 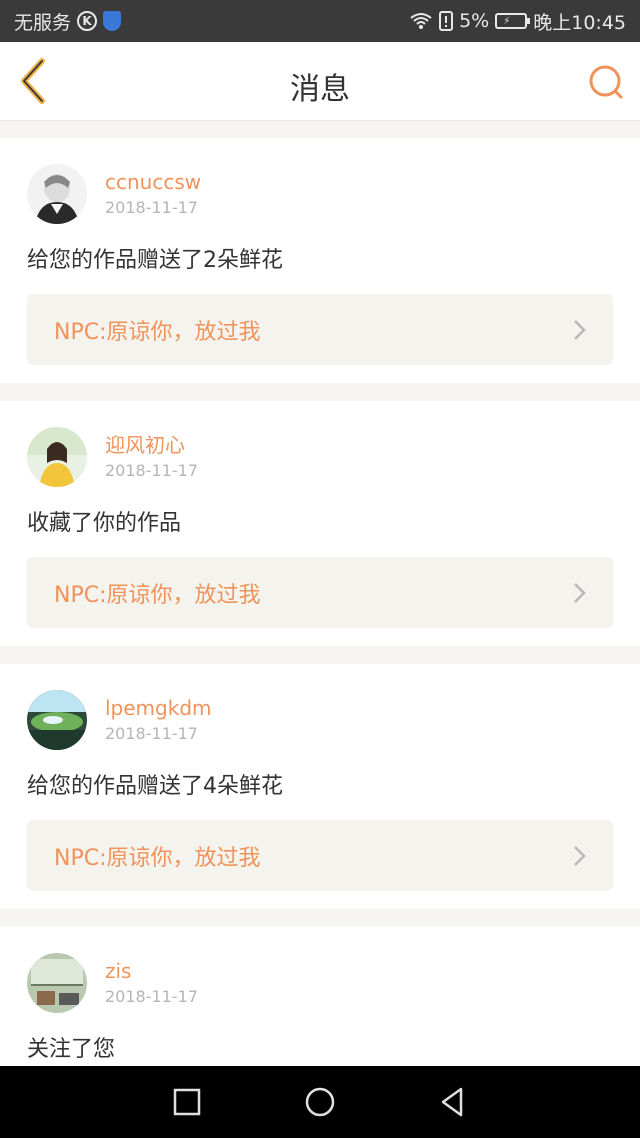 What do you see at coordinates (151, 971) in the screenshot?
I see `username: zis` at bounding box center [151, 971].